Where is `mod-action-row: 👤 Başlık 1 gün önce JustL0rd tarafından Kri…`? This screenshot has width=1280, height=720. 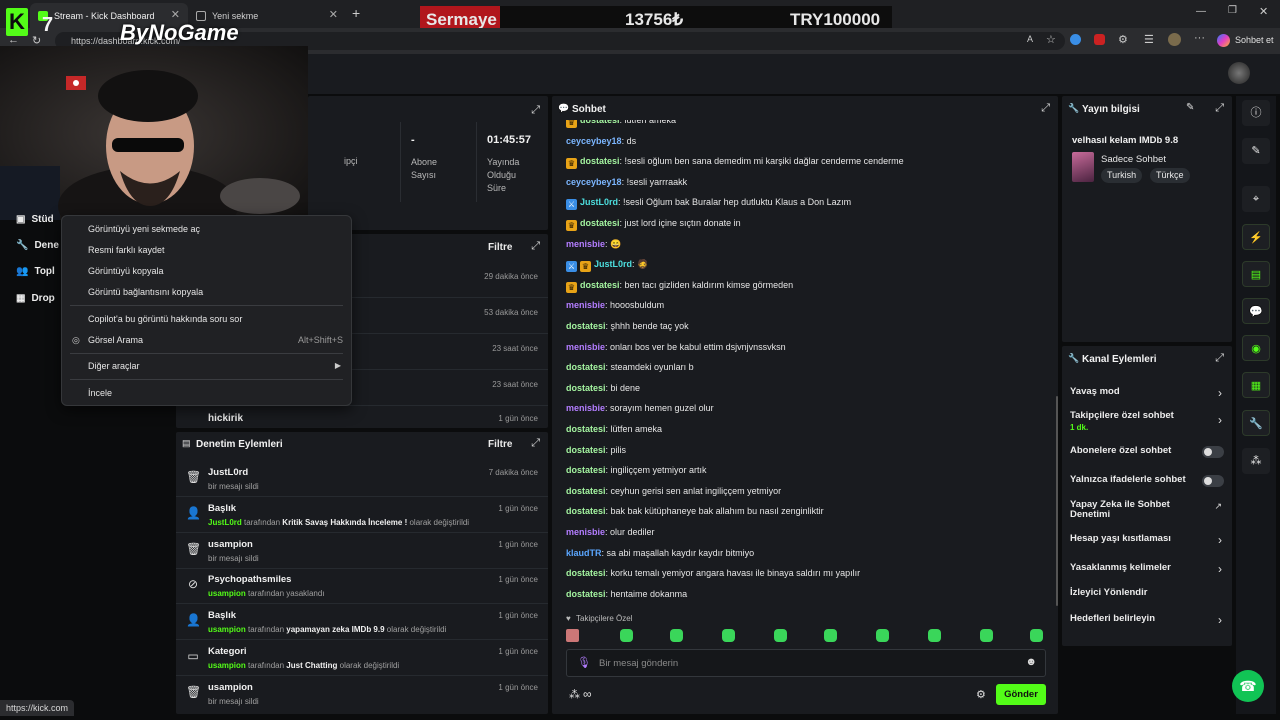 mod-action-row: 👤 Başlık 1 gün önce JustL0rd tarafından Kri… is located at coordinates (362, 515).